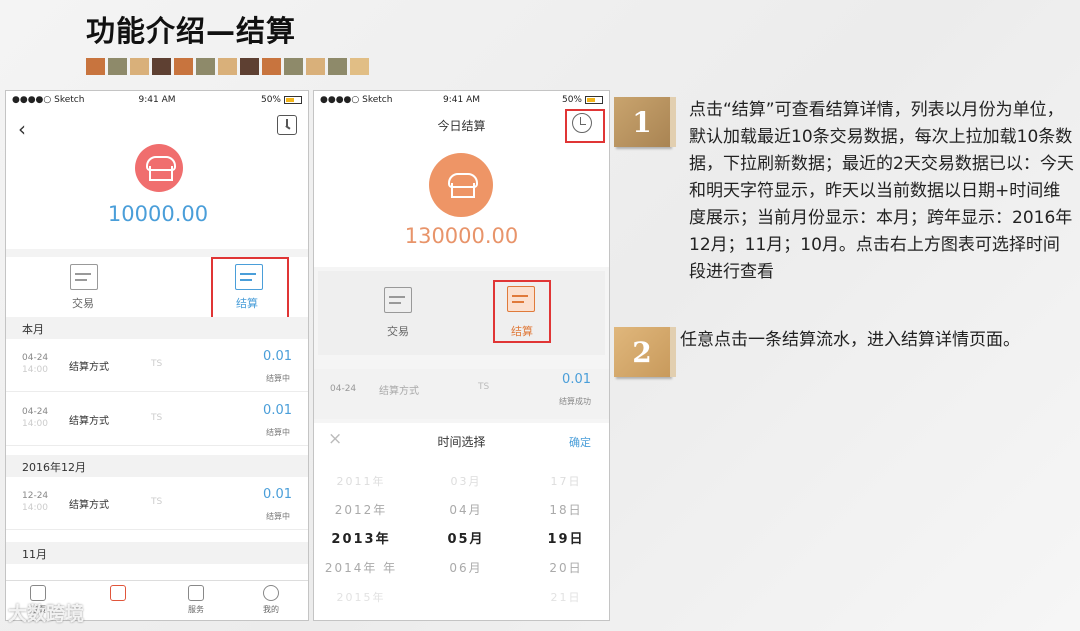 This screenshot has height=631, width=1080. I want to click on divider, so click(157, 253).